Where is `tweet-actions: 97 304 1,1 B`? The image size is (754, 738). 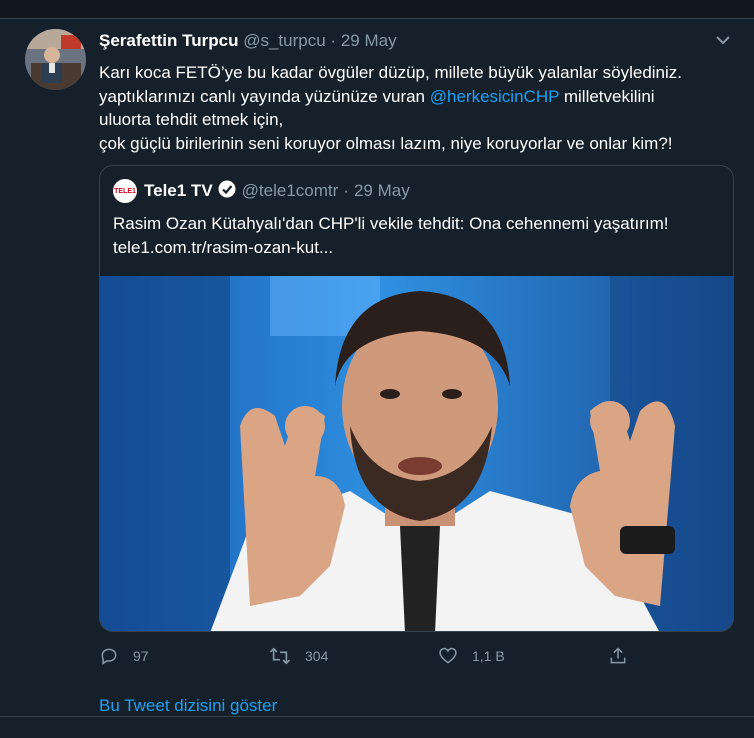
tweet-actions: 97 304 1,1 B is located at coordinates (379, 659).